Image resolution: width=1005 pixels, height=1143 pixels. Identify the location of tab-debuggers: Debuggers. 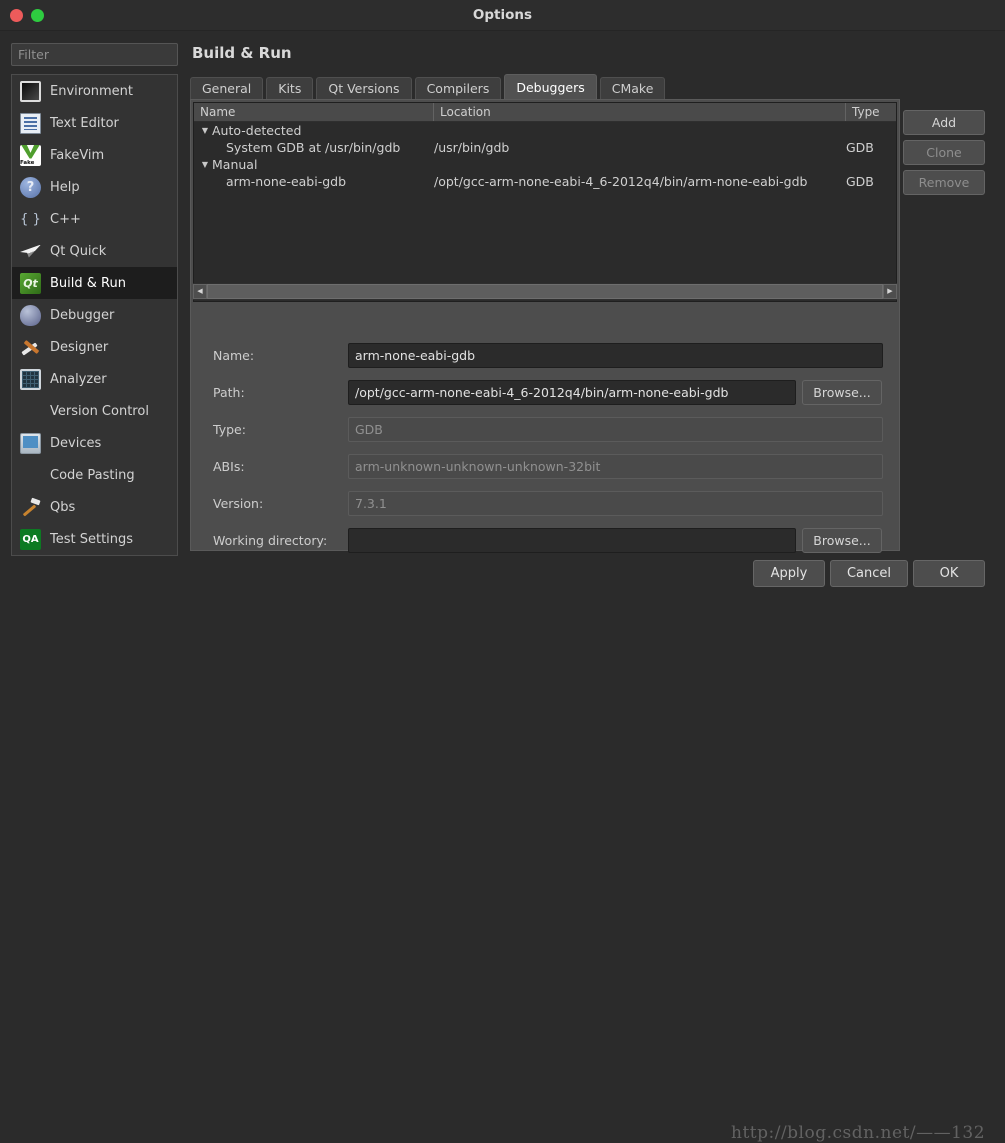
(550, 87).